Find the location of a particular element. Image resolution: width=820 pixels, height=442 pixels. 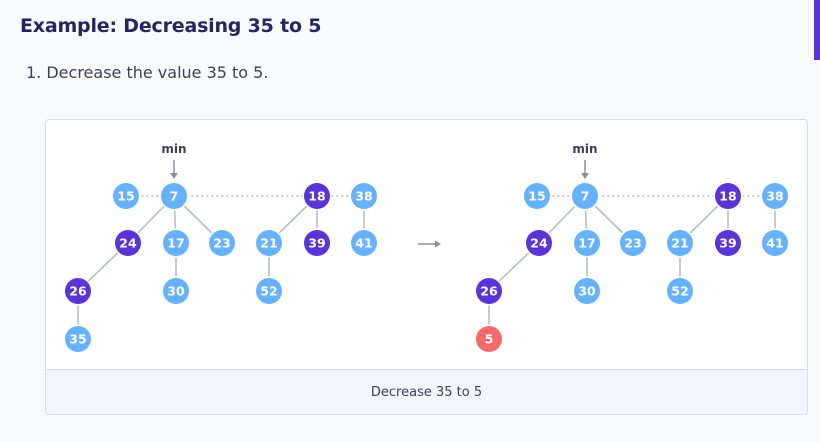

heap-node-5: 5 is located at coordinates (489, 339).